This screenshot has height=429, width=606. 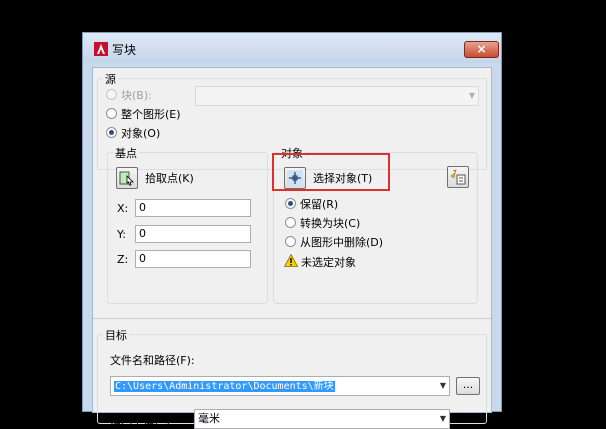 I want to click on filename-label: 文件名和路径(F):, so click(x=152, y=360).